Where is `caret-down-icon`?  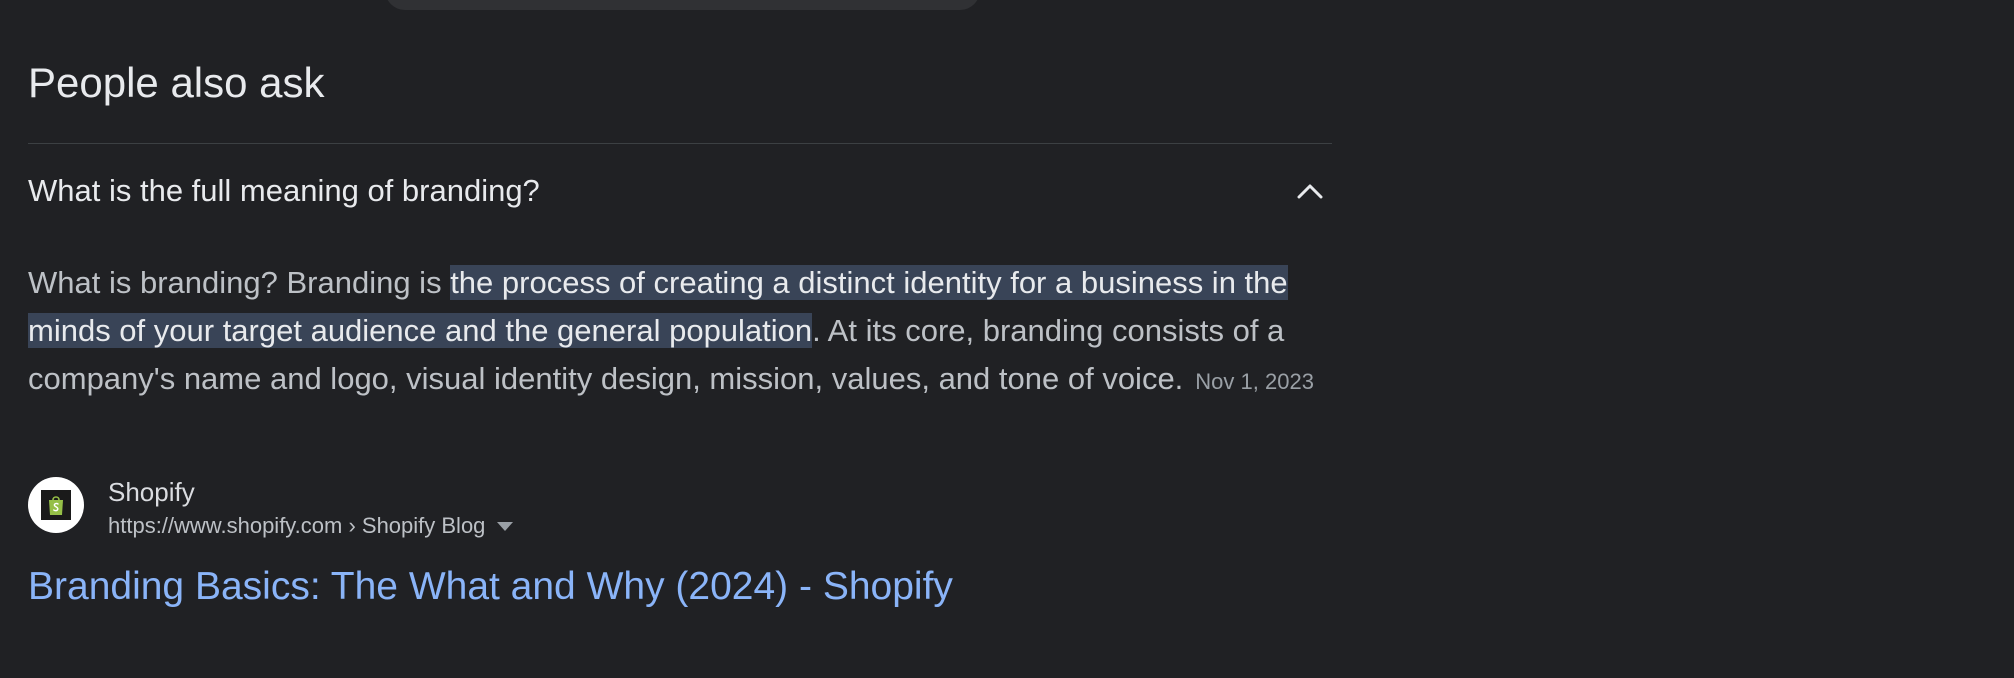
caret-down-icon is located at coordinates (505, 526).